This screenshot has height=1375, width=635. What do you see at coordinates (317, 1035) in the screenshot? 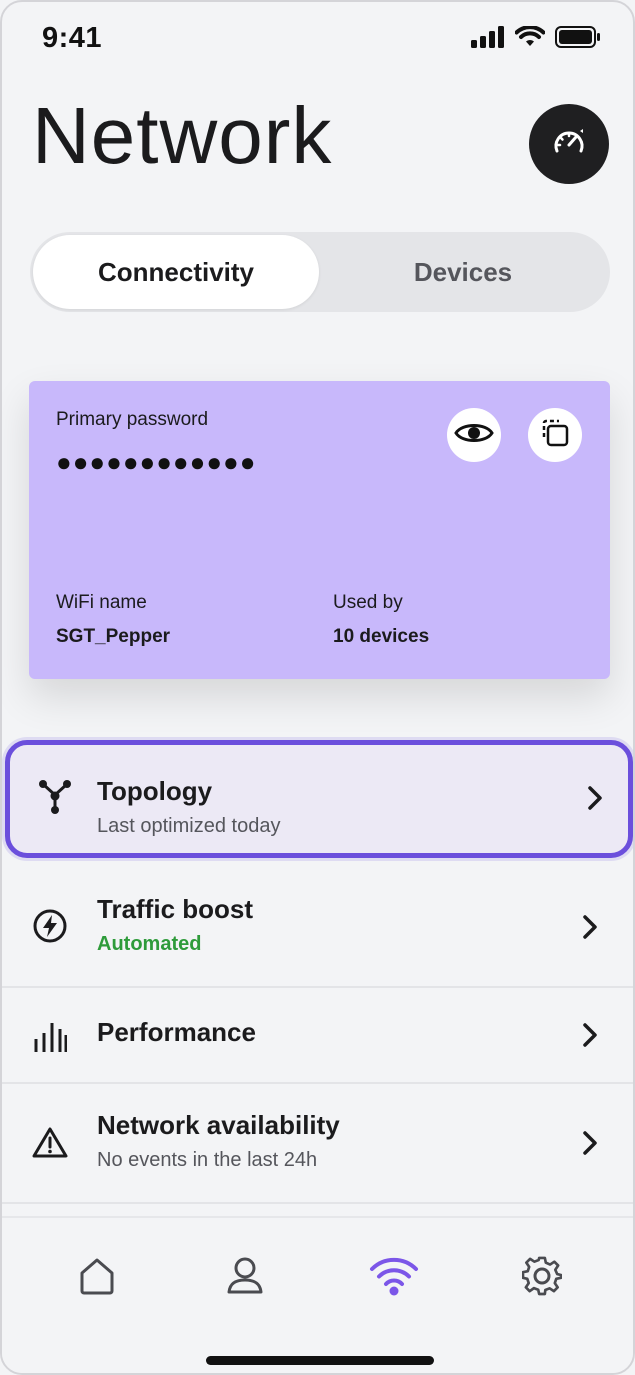
I see `list-item-performance: Performance` at bounding box center [317, 1035].